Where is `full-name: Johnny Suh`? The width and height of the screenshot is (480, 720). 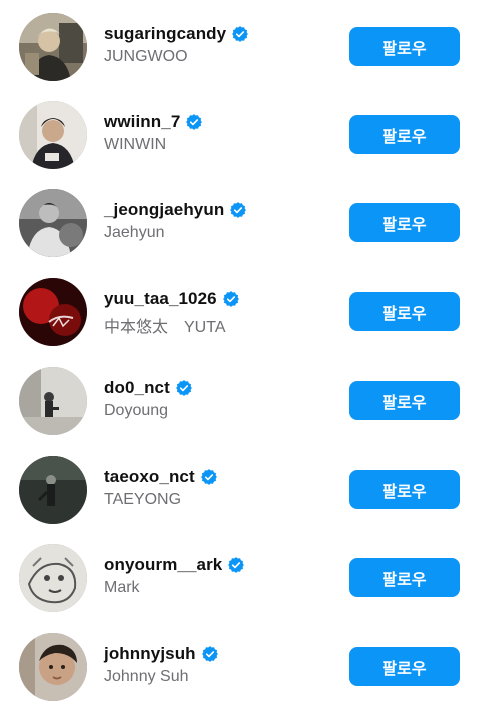
full-name: Johnny Suh is located at coordinates (146, 676).